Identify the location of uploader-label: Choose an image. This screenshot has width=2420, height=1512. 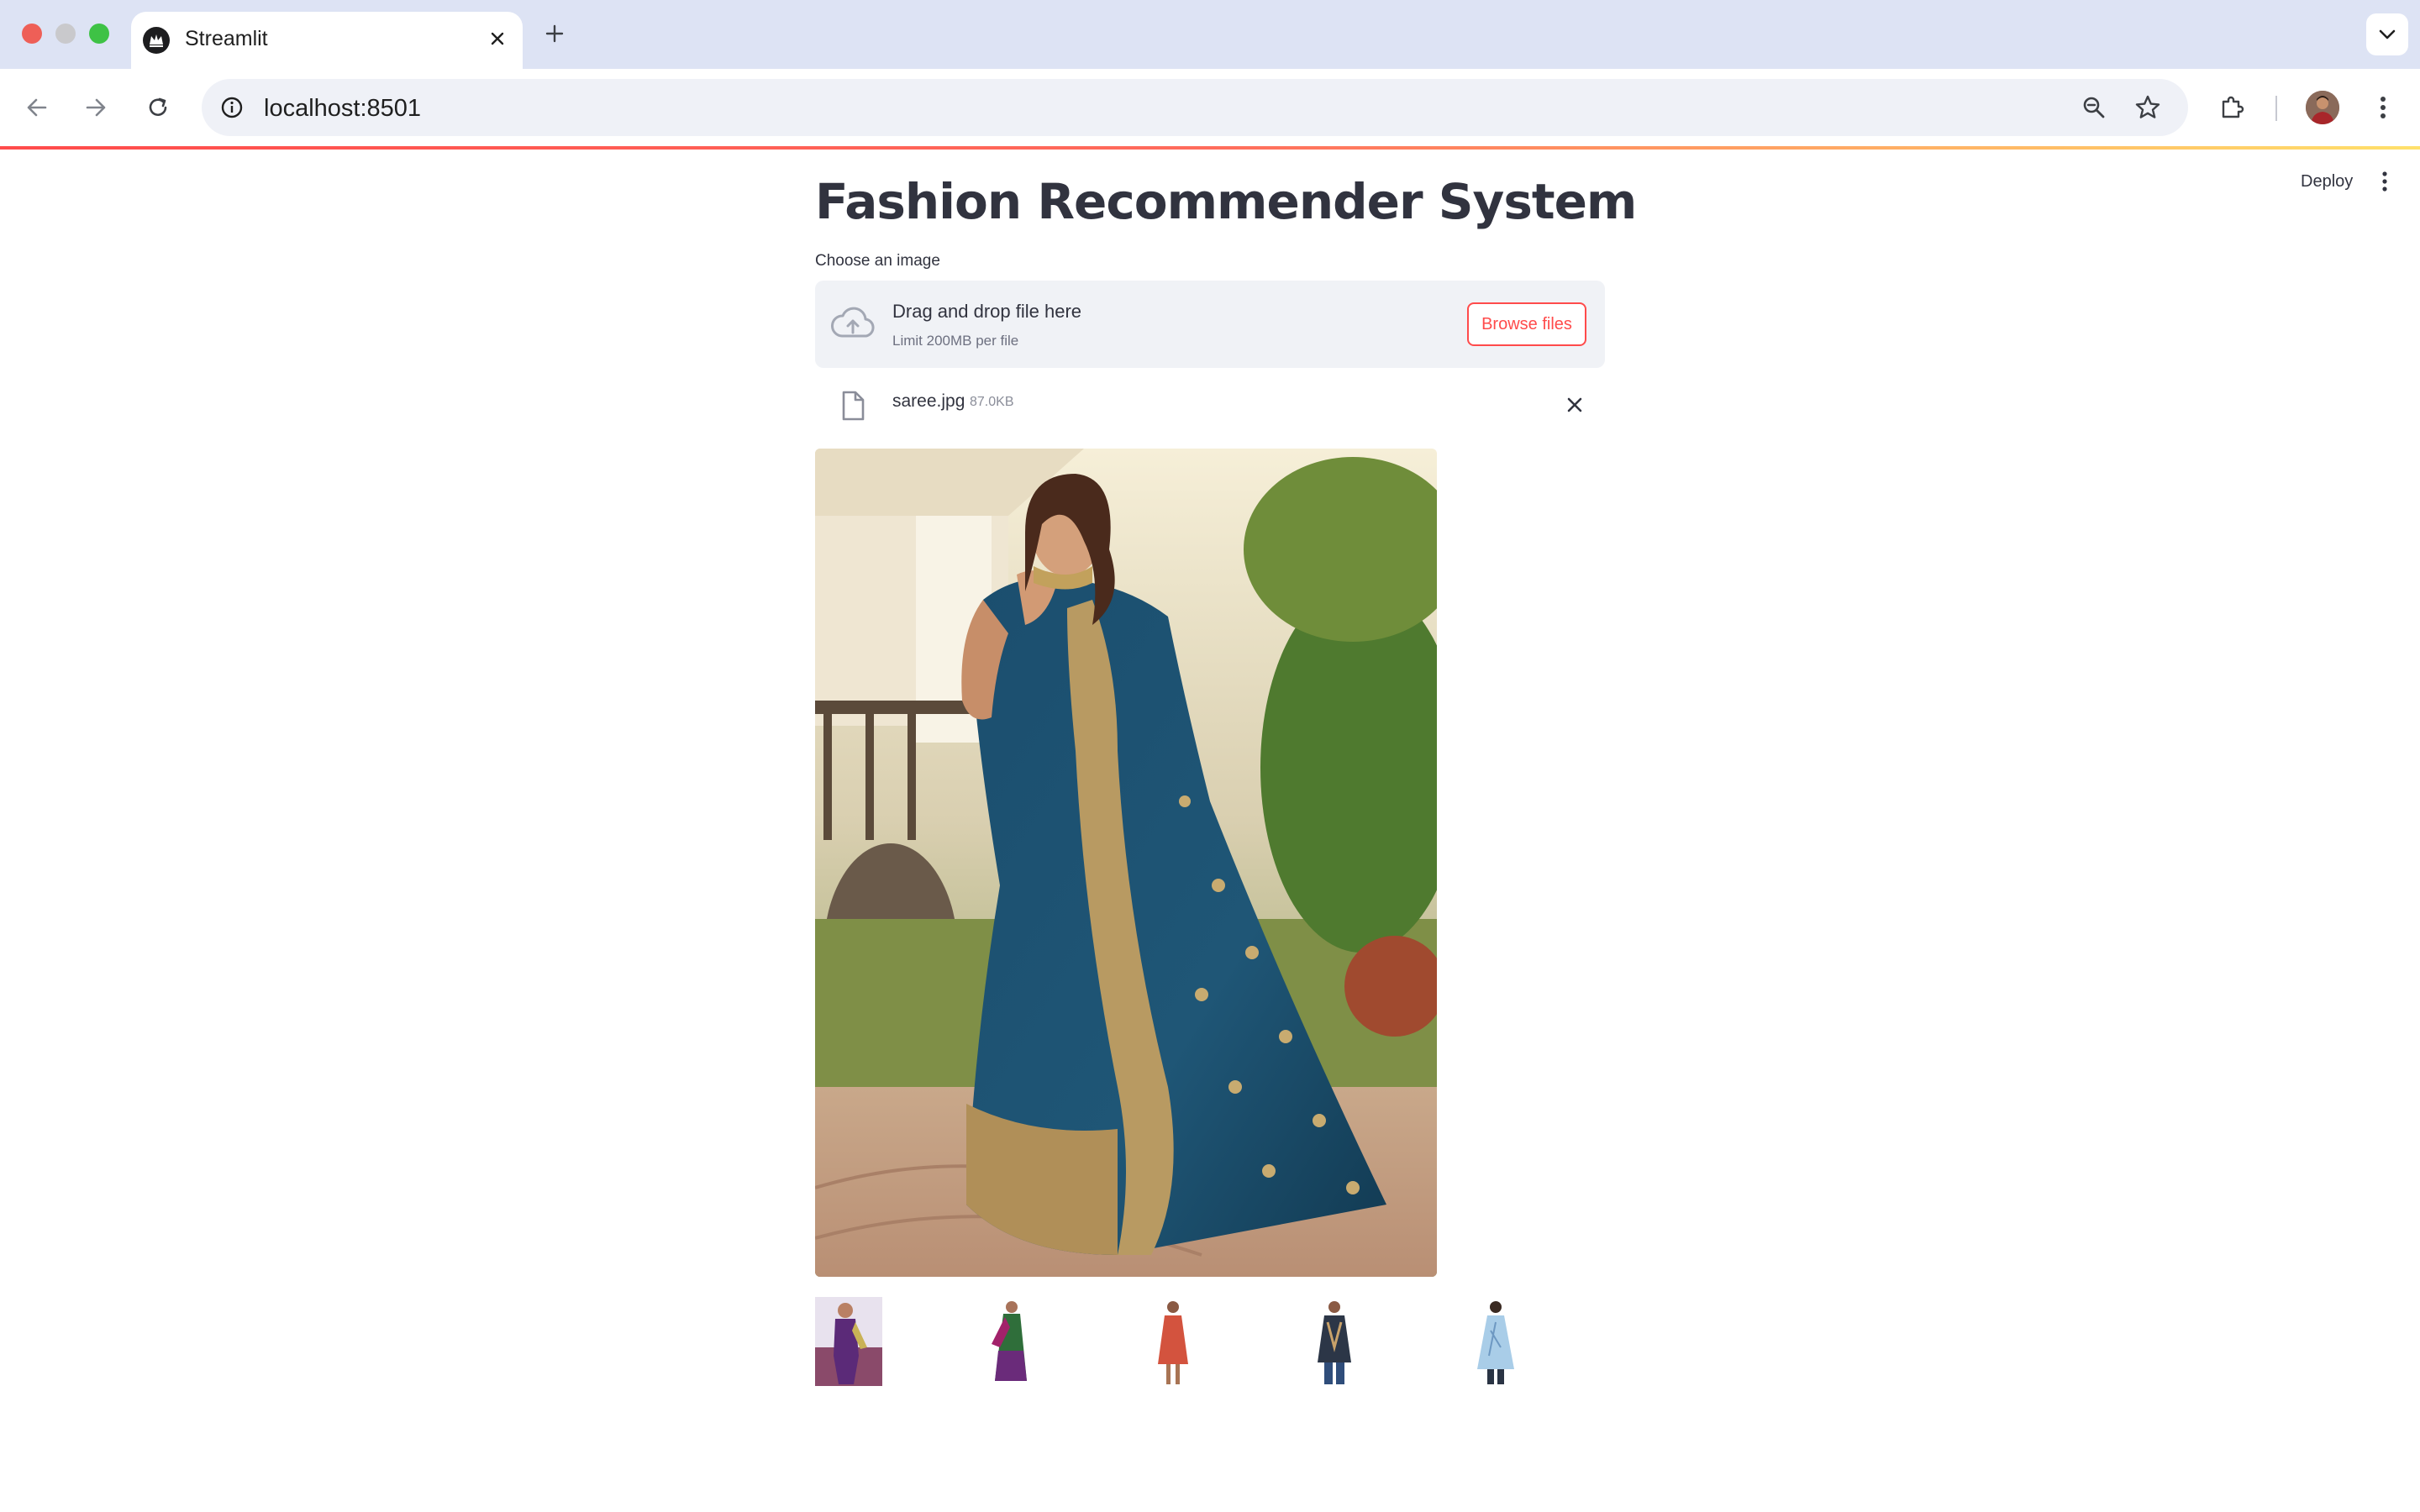
(877, 261).